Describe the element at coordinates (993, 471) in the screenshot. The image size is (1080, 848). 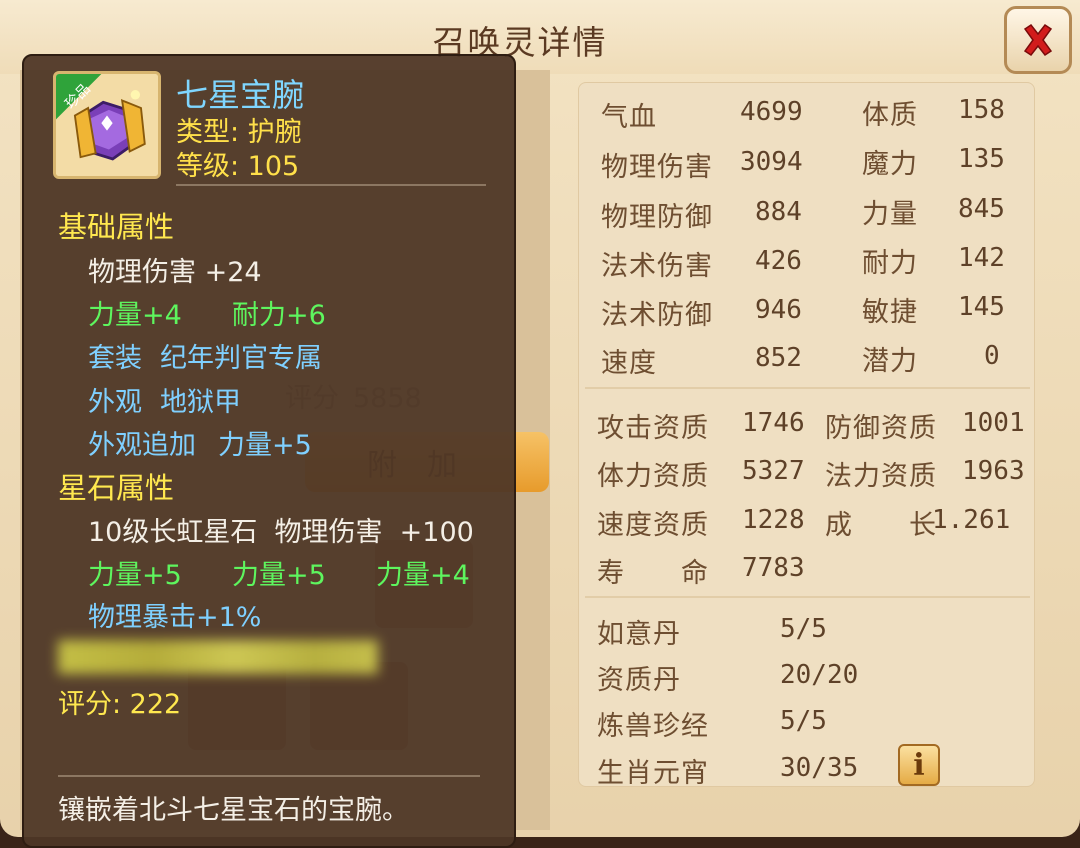
I see `aptitude-value: 1963` at that location.